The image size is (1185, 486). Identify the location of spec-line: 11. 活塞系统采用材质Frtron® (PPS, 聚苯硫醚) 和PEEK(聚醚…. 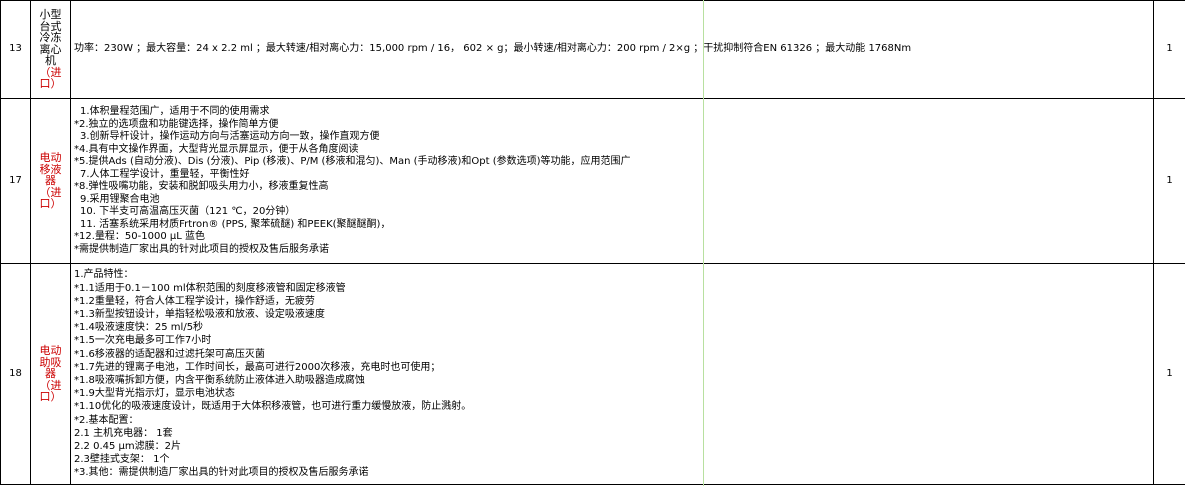
(235, 224).